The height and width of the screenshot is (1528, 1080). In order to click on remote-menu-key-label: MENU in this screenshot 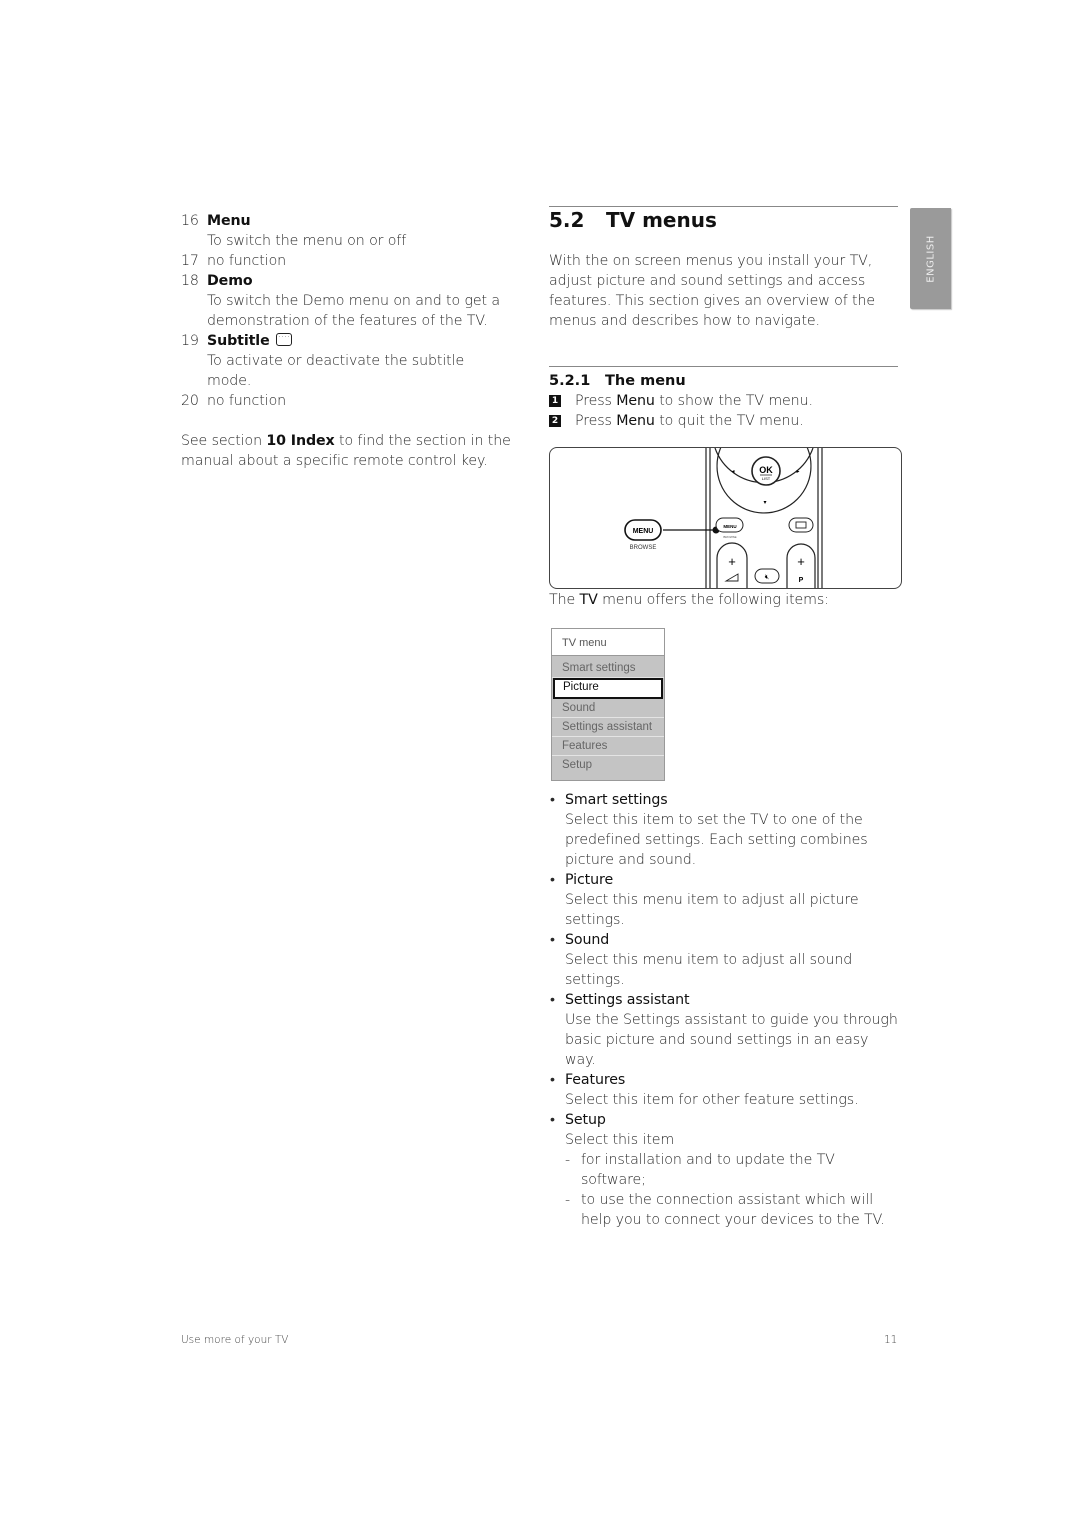, I will do `click(729, 526)`.